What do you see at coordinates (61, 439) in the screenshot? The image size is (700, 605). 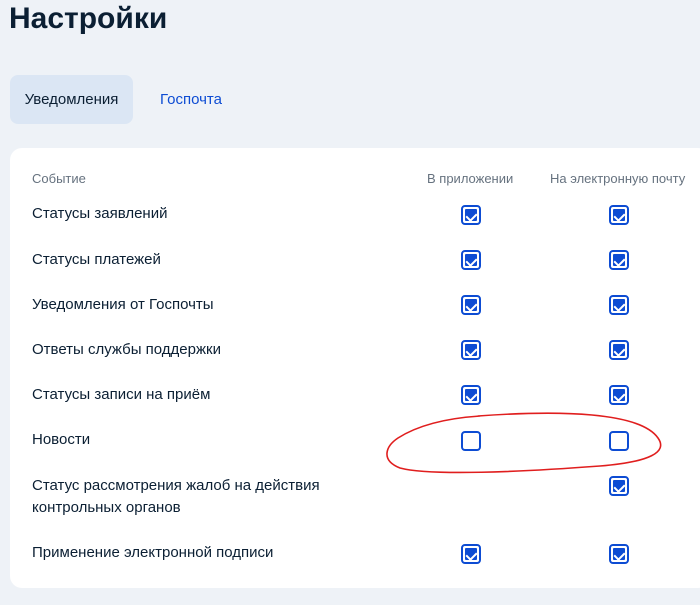 I see `row-label-news: Новости` at bounding box center [61, 439].